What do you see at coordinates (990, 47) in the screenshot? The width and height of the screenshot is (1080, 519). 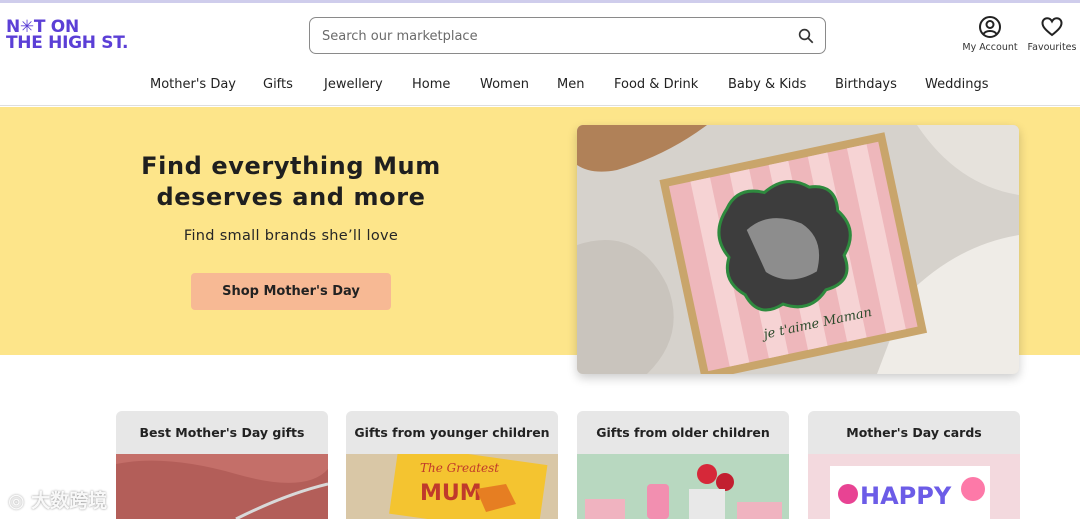 I see `my-account-label: My Account` at bounding box center [990, 47].